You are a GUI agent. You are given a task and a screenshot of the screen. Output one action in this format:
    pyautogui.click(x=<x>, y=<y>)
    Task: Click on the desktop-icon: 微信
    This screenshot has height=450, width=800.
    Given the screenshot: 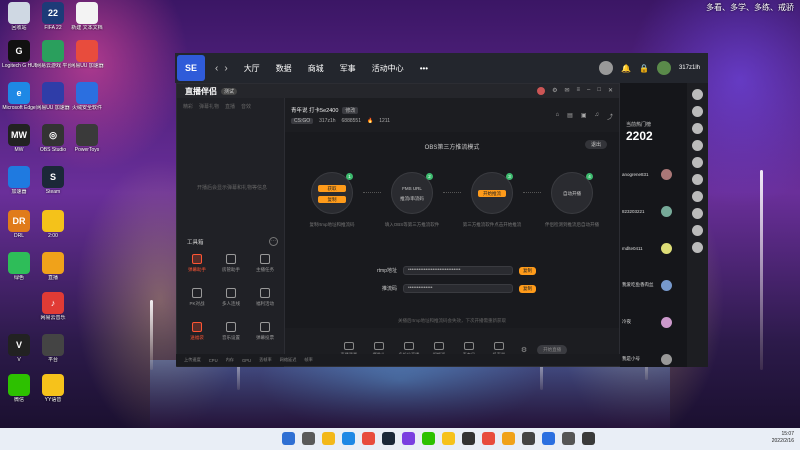 What is the action you would take?
    pyautogui.click(x=19, y=388)
    